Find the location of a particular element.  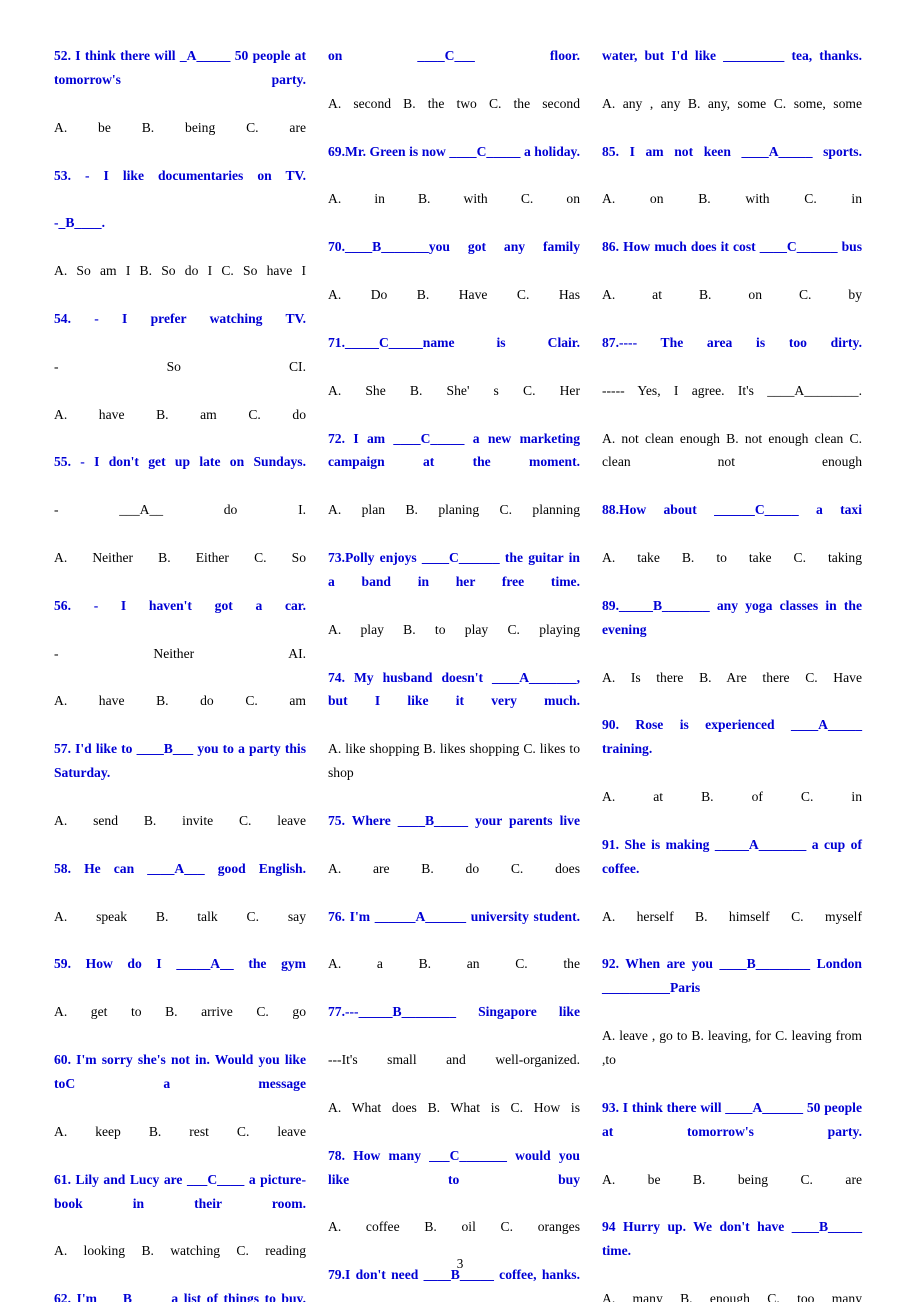

answer-options: A. What does B. What is C. How is is located at coordinates (454, 1107).